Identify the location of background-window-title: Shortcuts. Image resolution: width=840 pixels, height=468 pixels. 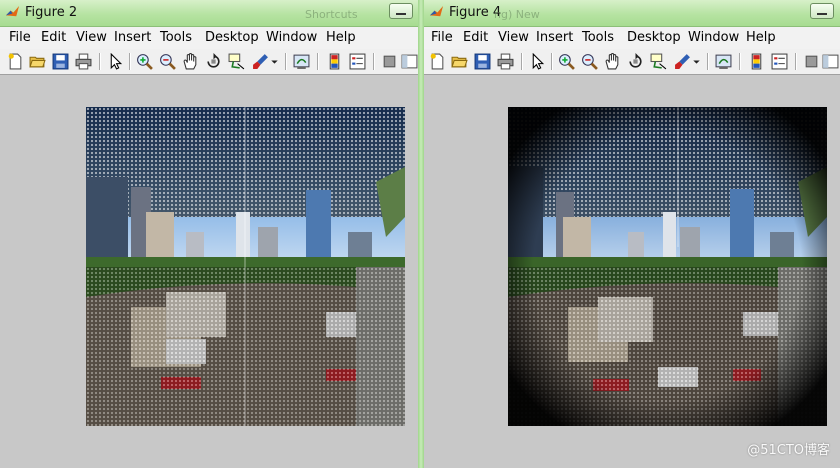
(331, 14).